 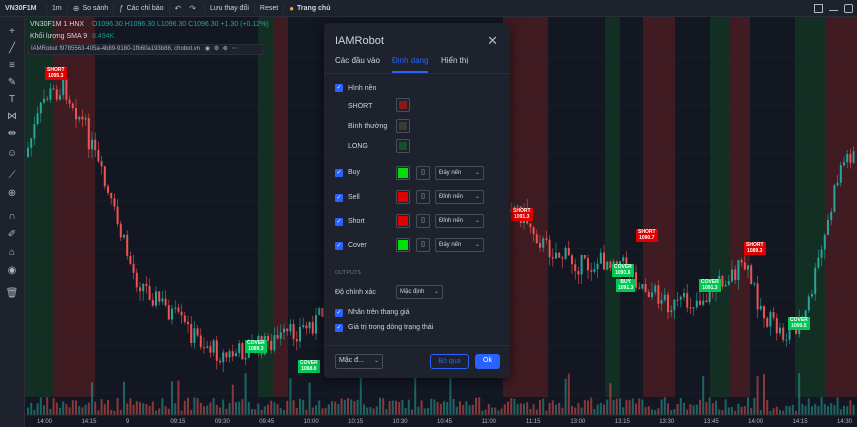 What do you see at coordinates (180, 8) in the screenshot?
I see `undo-button: ↶` at bounding box center [180, 8].